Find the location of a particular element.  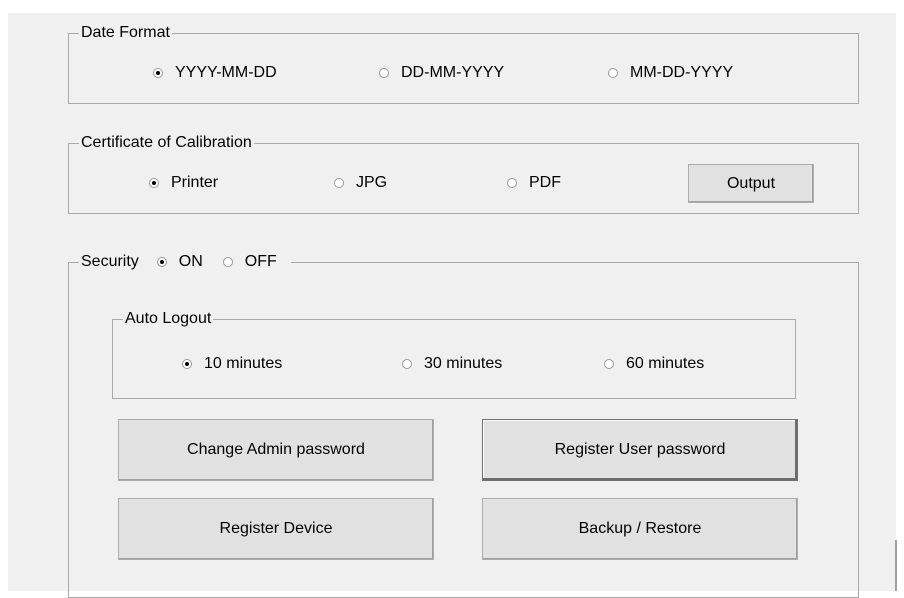

radio-30-minutes: 30 minutes is located at coordinates (452, 364).